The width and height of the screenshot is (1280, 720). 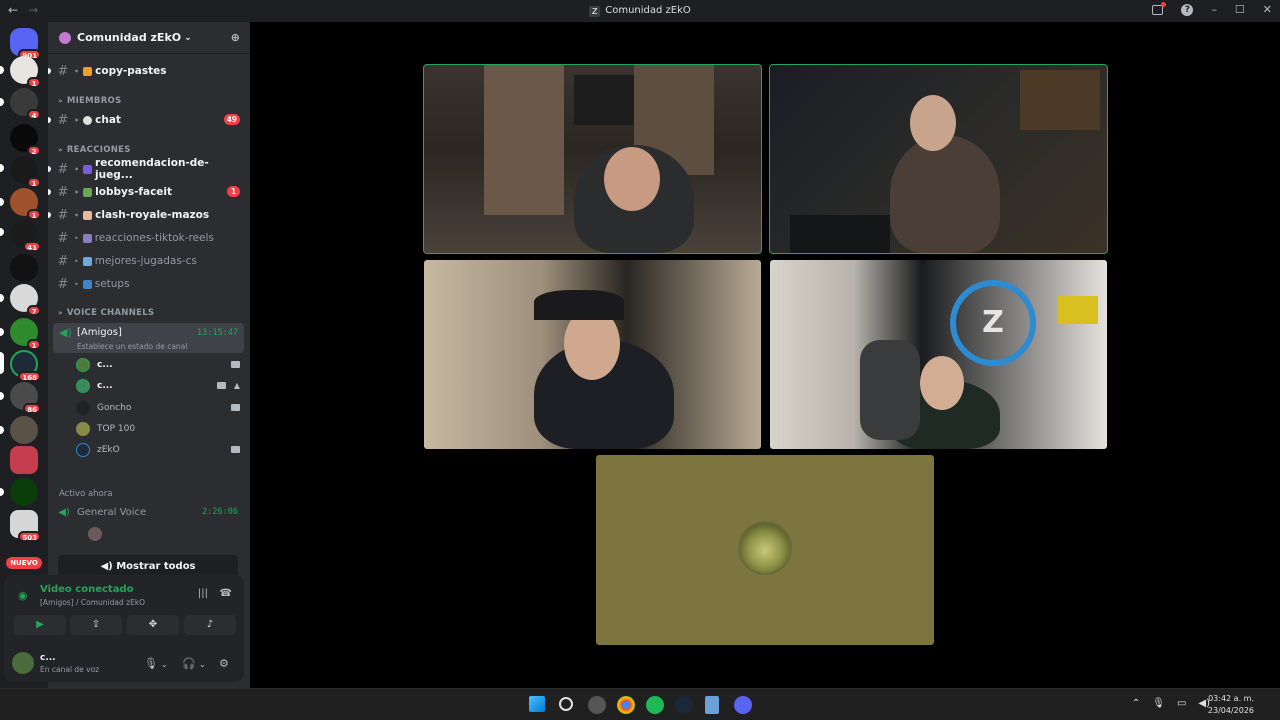 I want to click on clock-time: 03:42 a. m., so click(x=1231, y=698).